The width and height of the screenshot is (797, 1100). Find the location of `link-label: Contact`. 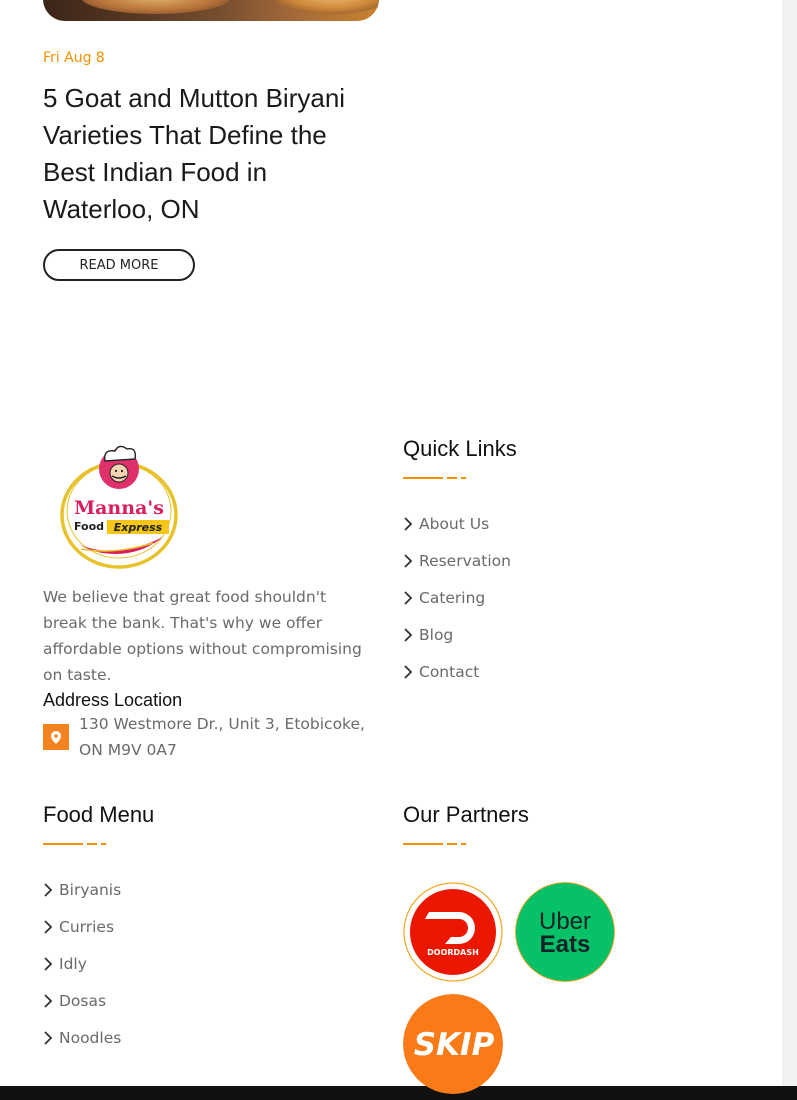

link-label: Contact is located at coordinates (449, 671).